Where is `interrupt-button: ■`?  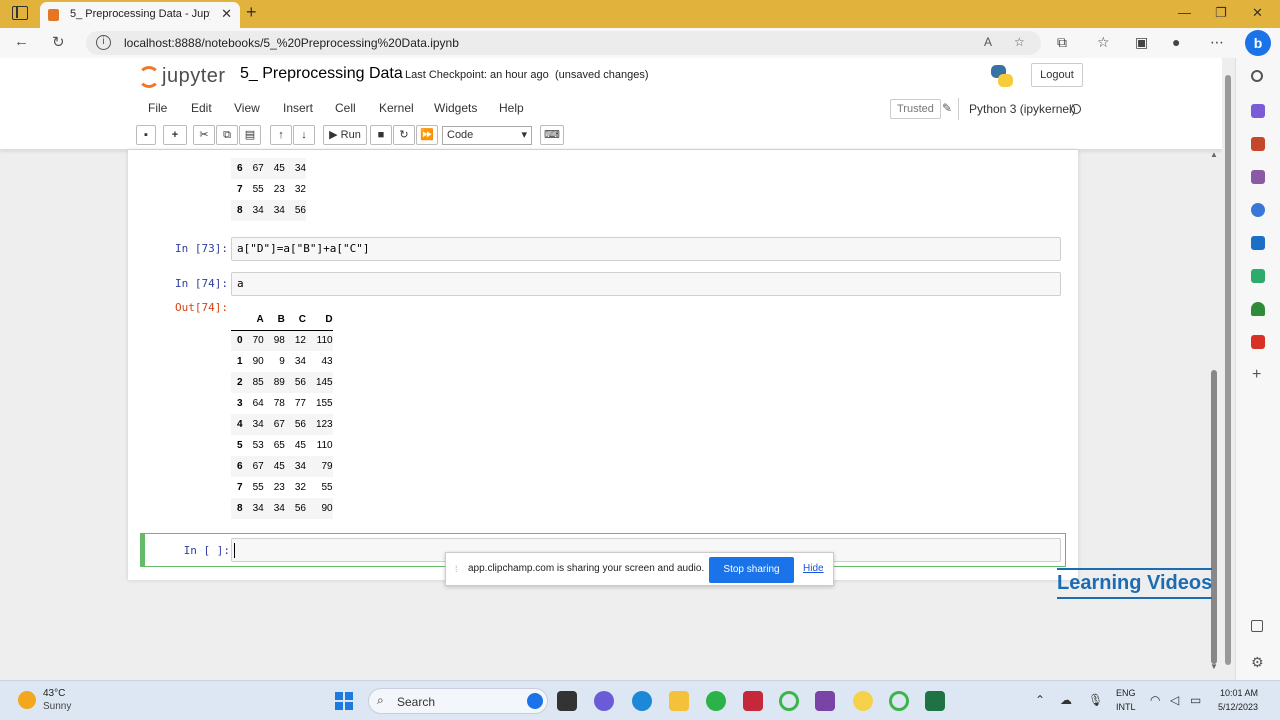
interrupt-button: ■ is located at coordinates (381, 135).